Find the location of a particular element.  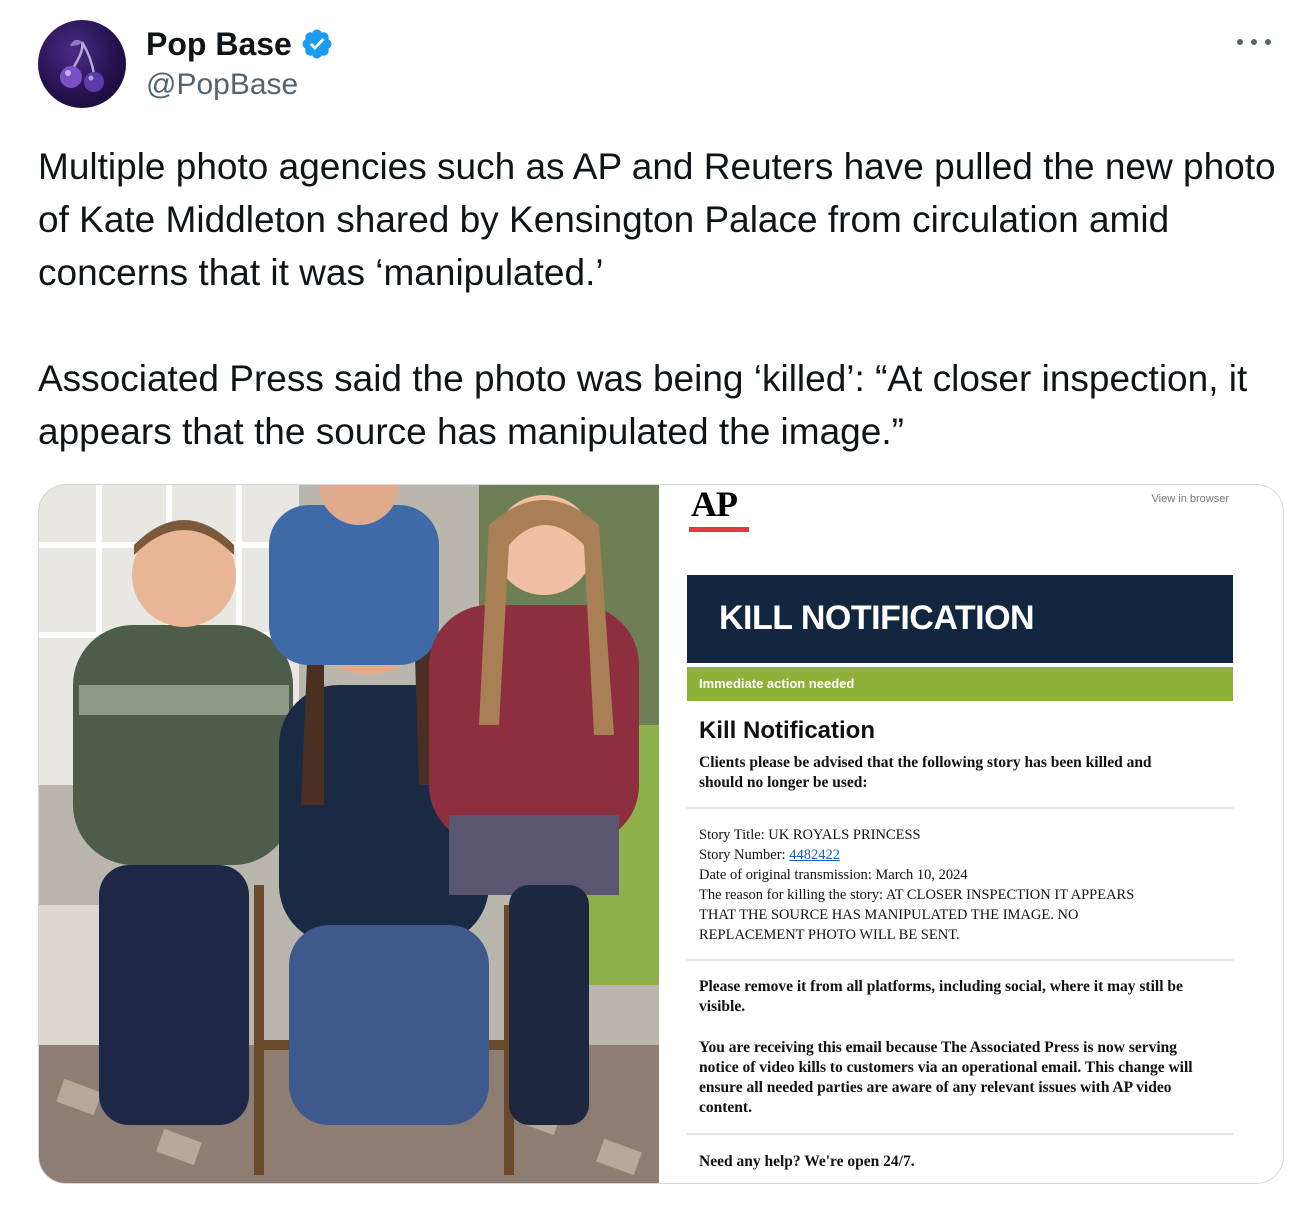

immediate-action-bar: Immediate action needed is located at coordinates (960, 684).